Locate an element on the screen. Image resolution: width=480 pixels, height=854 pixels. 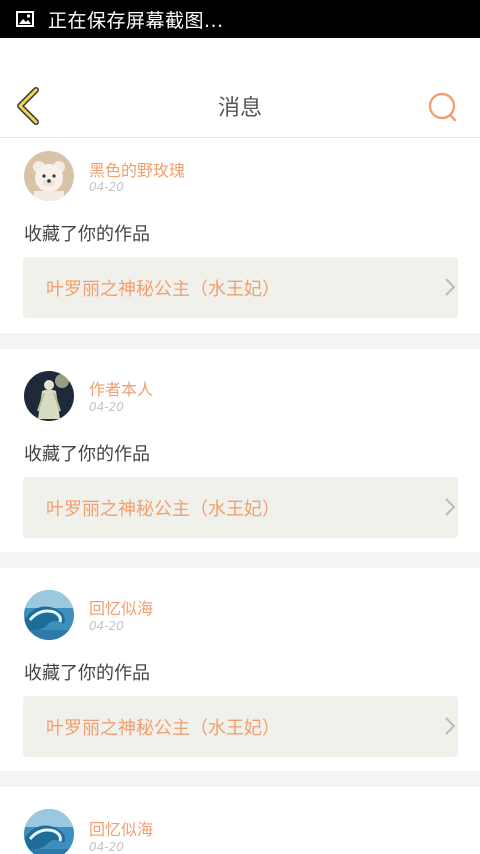
user-name: 作者本人 is located at coordinates (121, 388).